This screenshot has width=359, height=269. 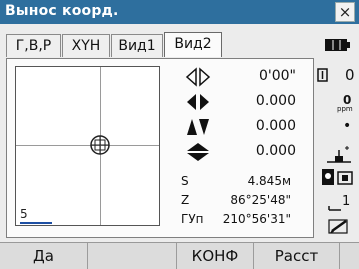 What do you see at coordinates (346, 201) in the screenshot?
I see `status-small-mark: 1` at bounding box center [346, 201].